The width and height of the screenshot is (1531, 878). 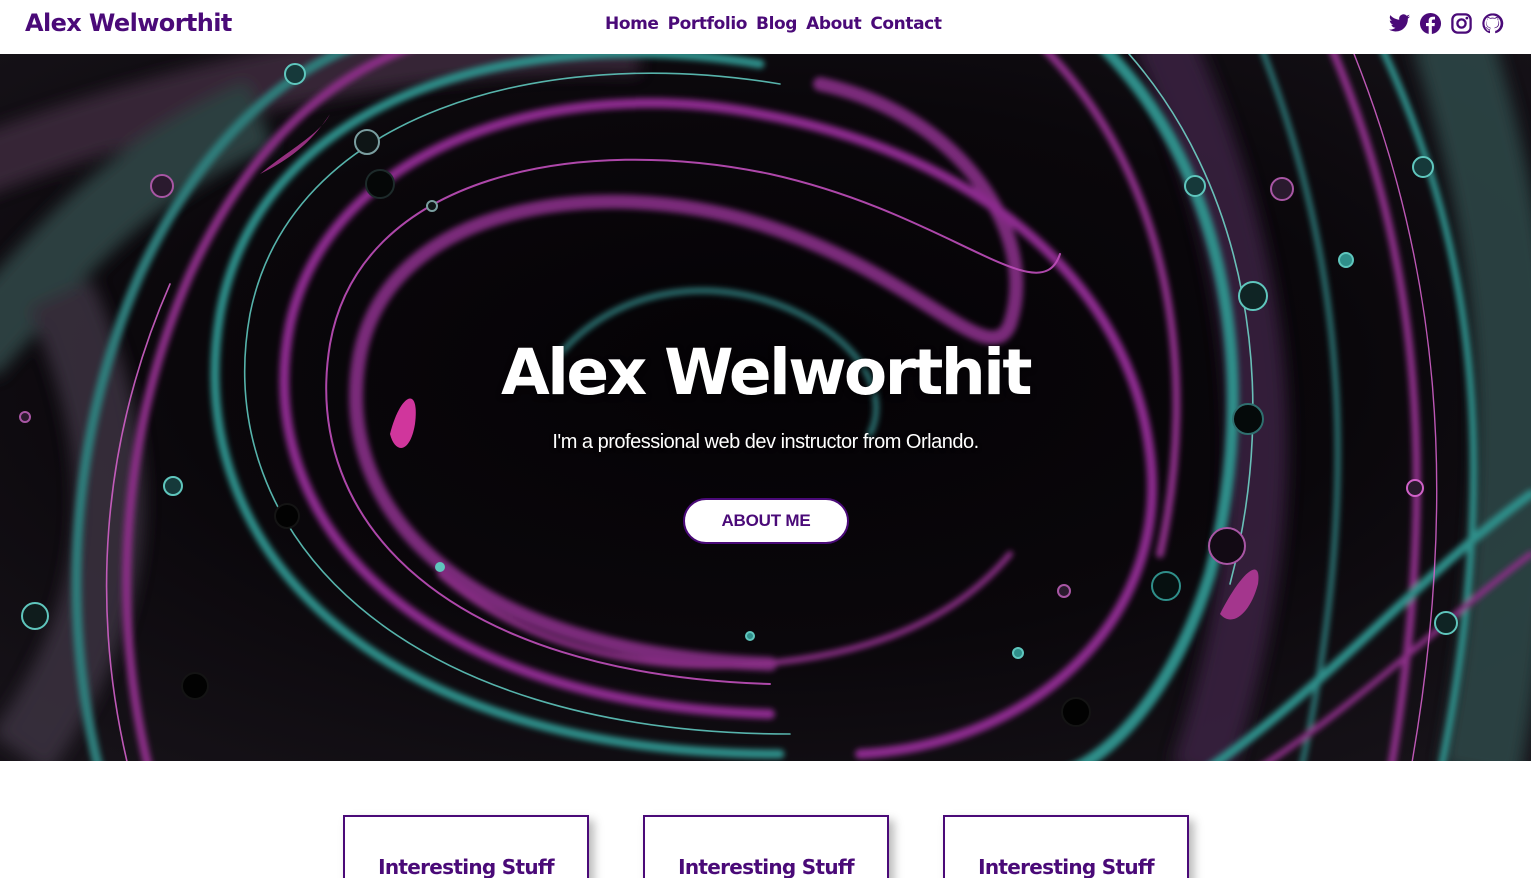 I want to click on nav-about: About, so click(x=834, y=24).